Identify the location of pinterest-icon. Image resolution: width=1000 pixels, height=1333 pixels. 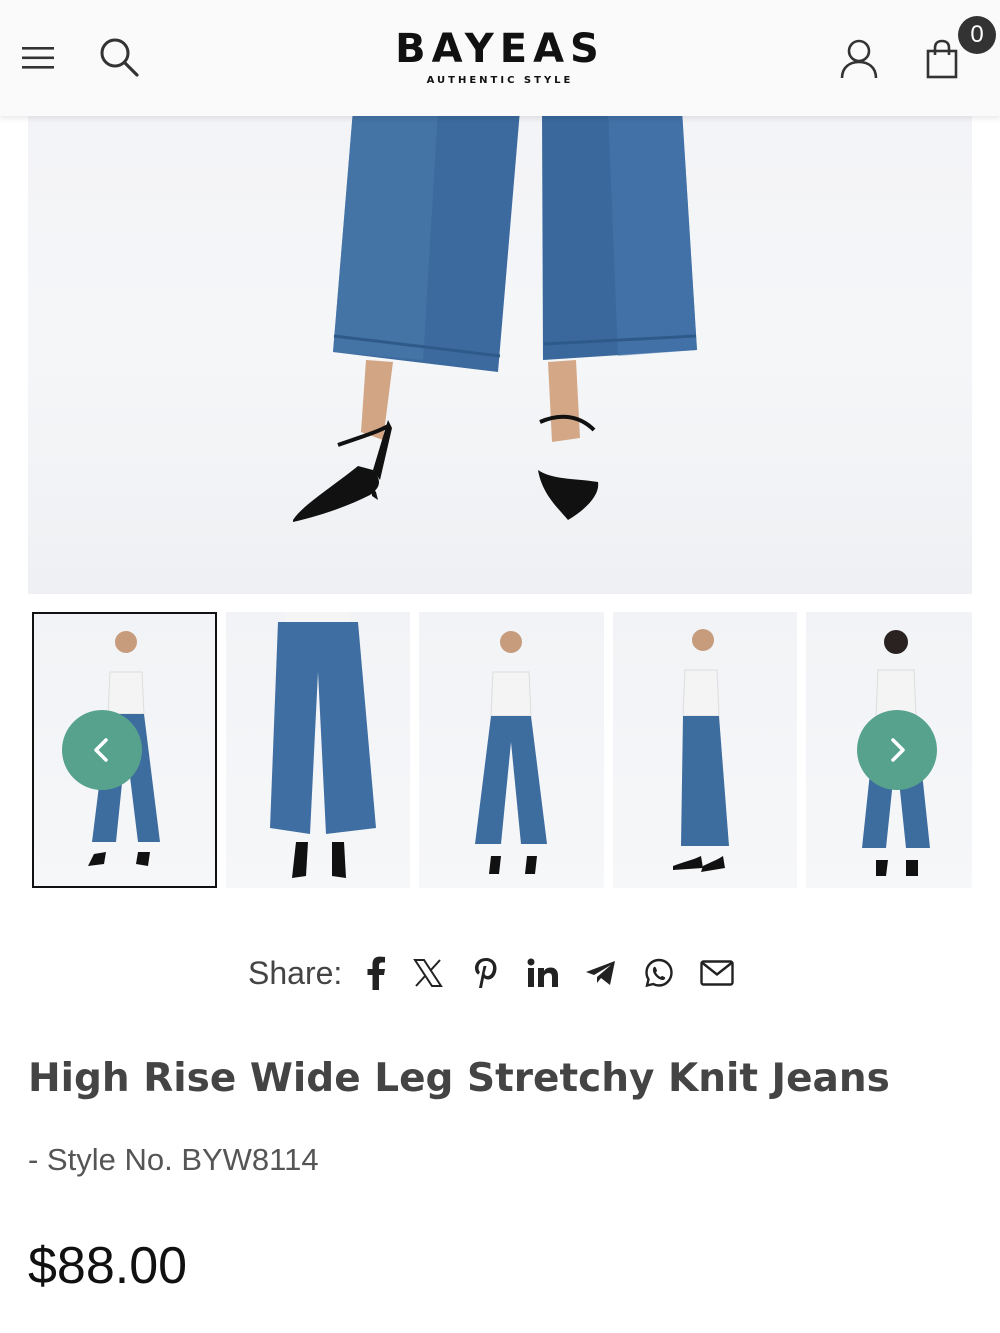
(486, 973).